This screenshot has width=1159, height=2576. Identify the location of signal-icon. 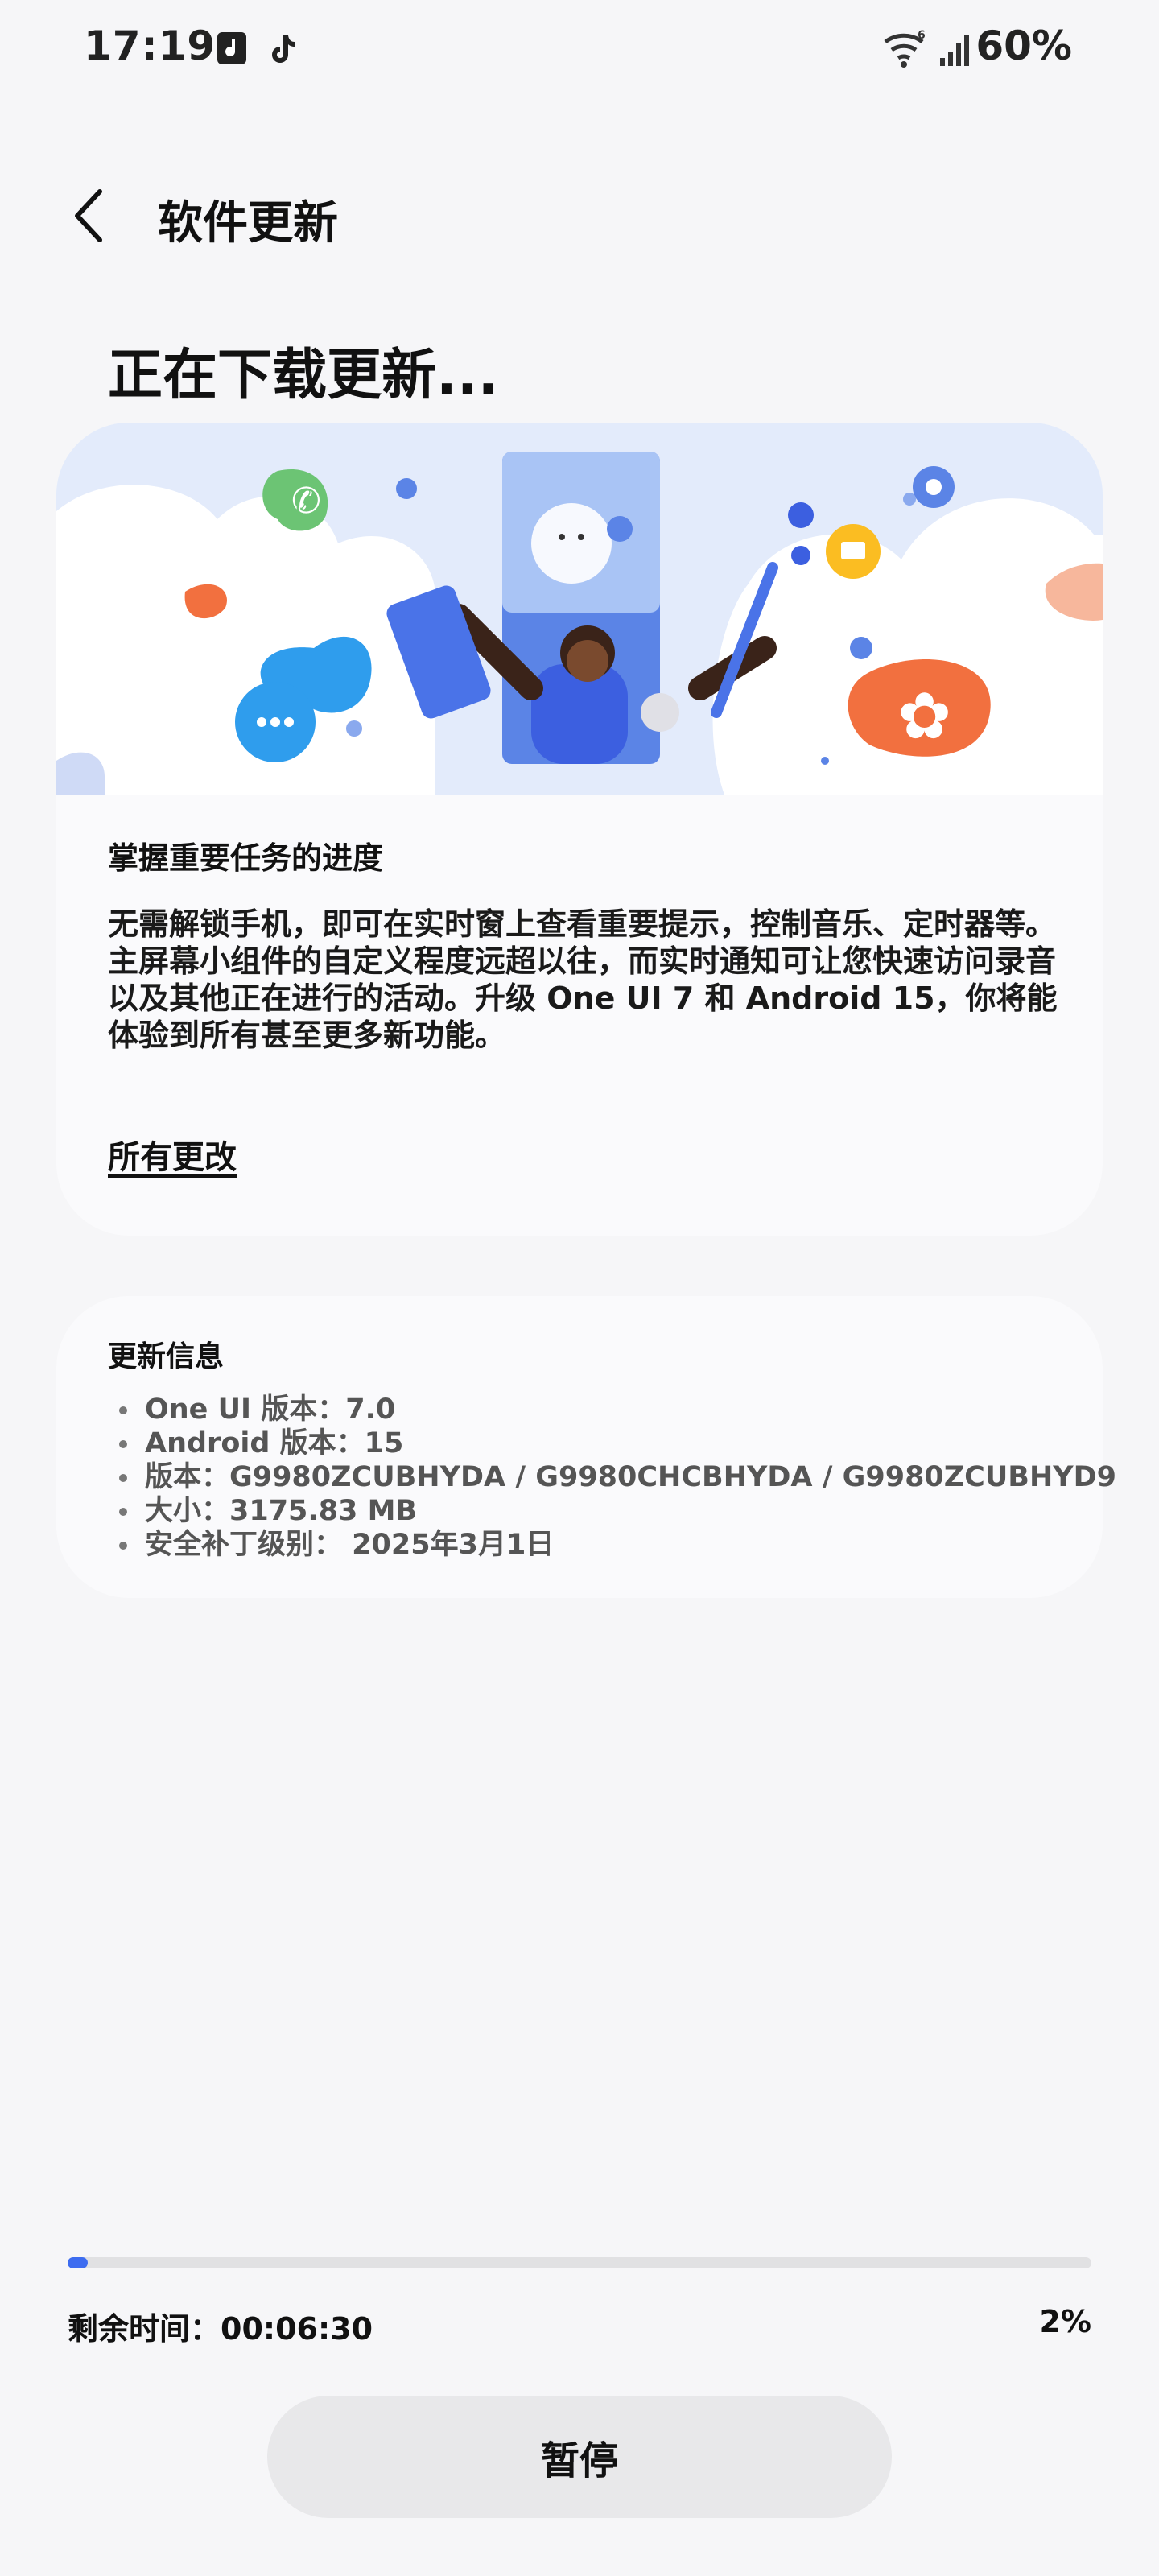
(954, 50).